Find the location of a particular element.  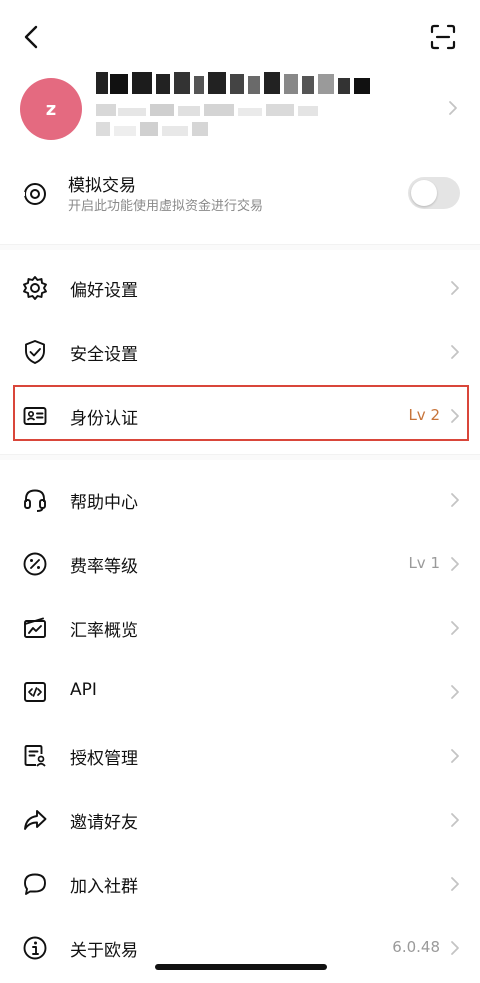

shield-check-icon is located at coordinates (35, 352).